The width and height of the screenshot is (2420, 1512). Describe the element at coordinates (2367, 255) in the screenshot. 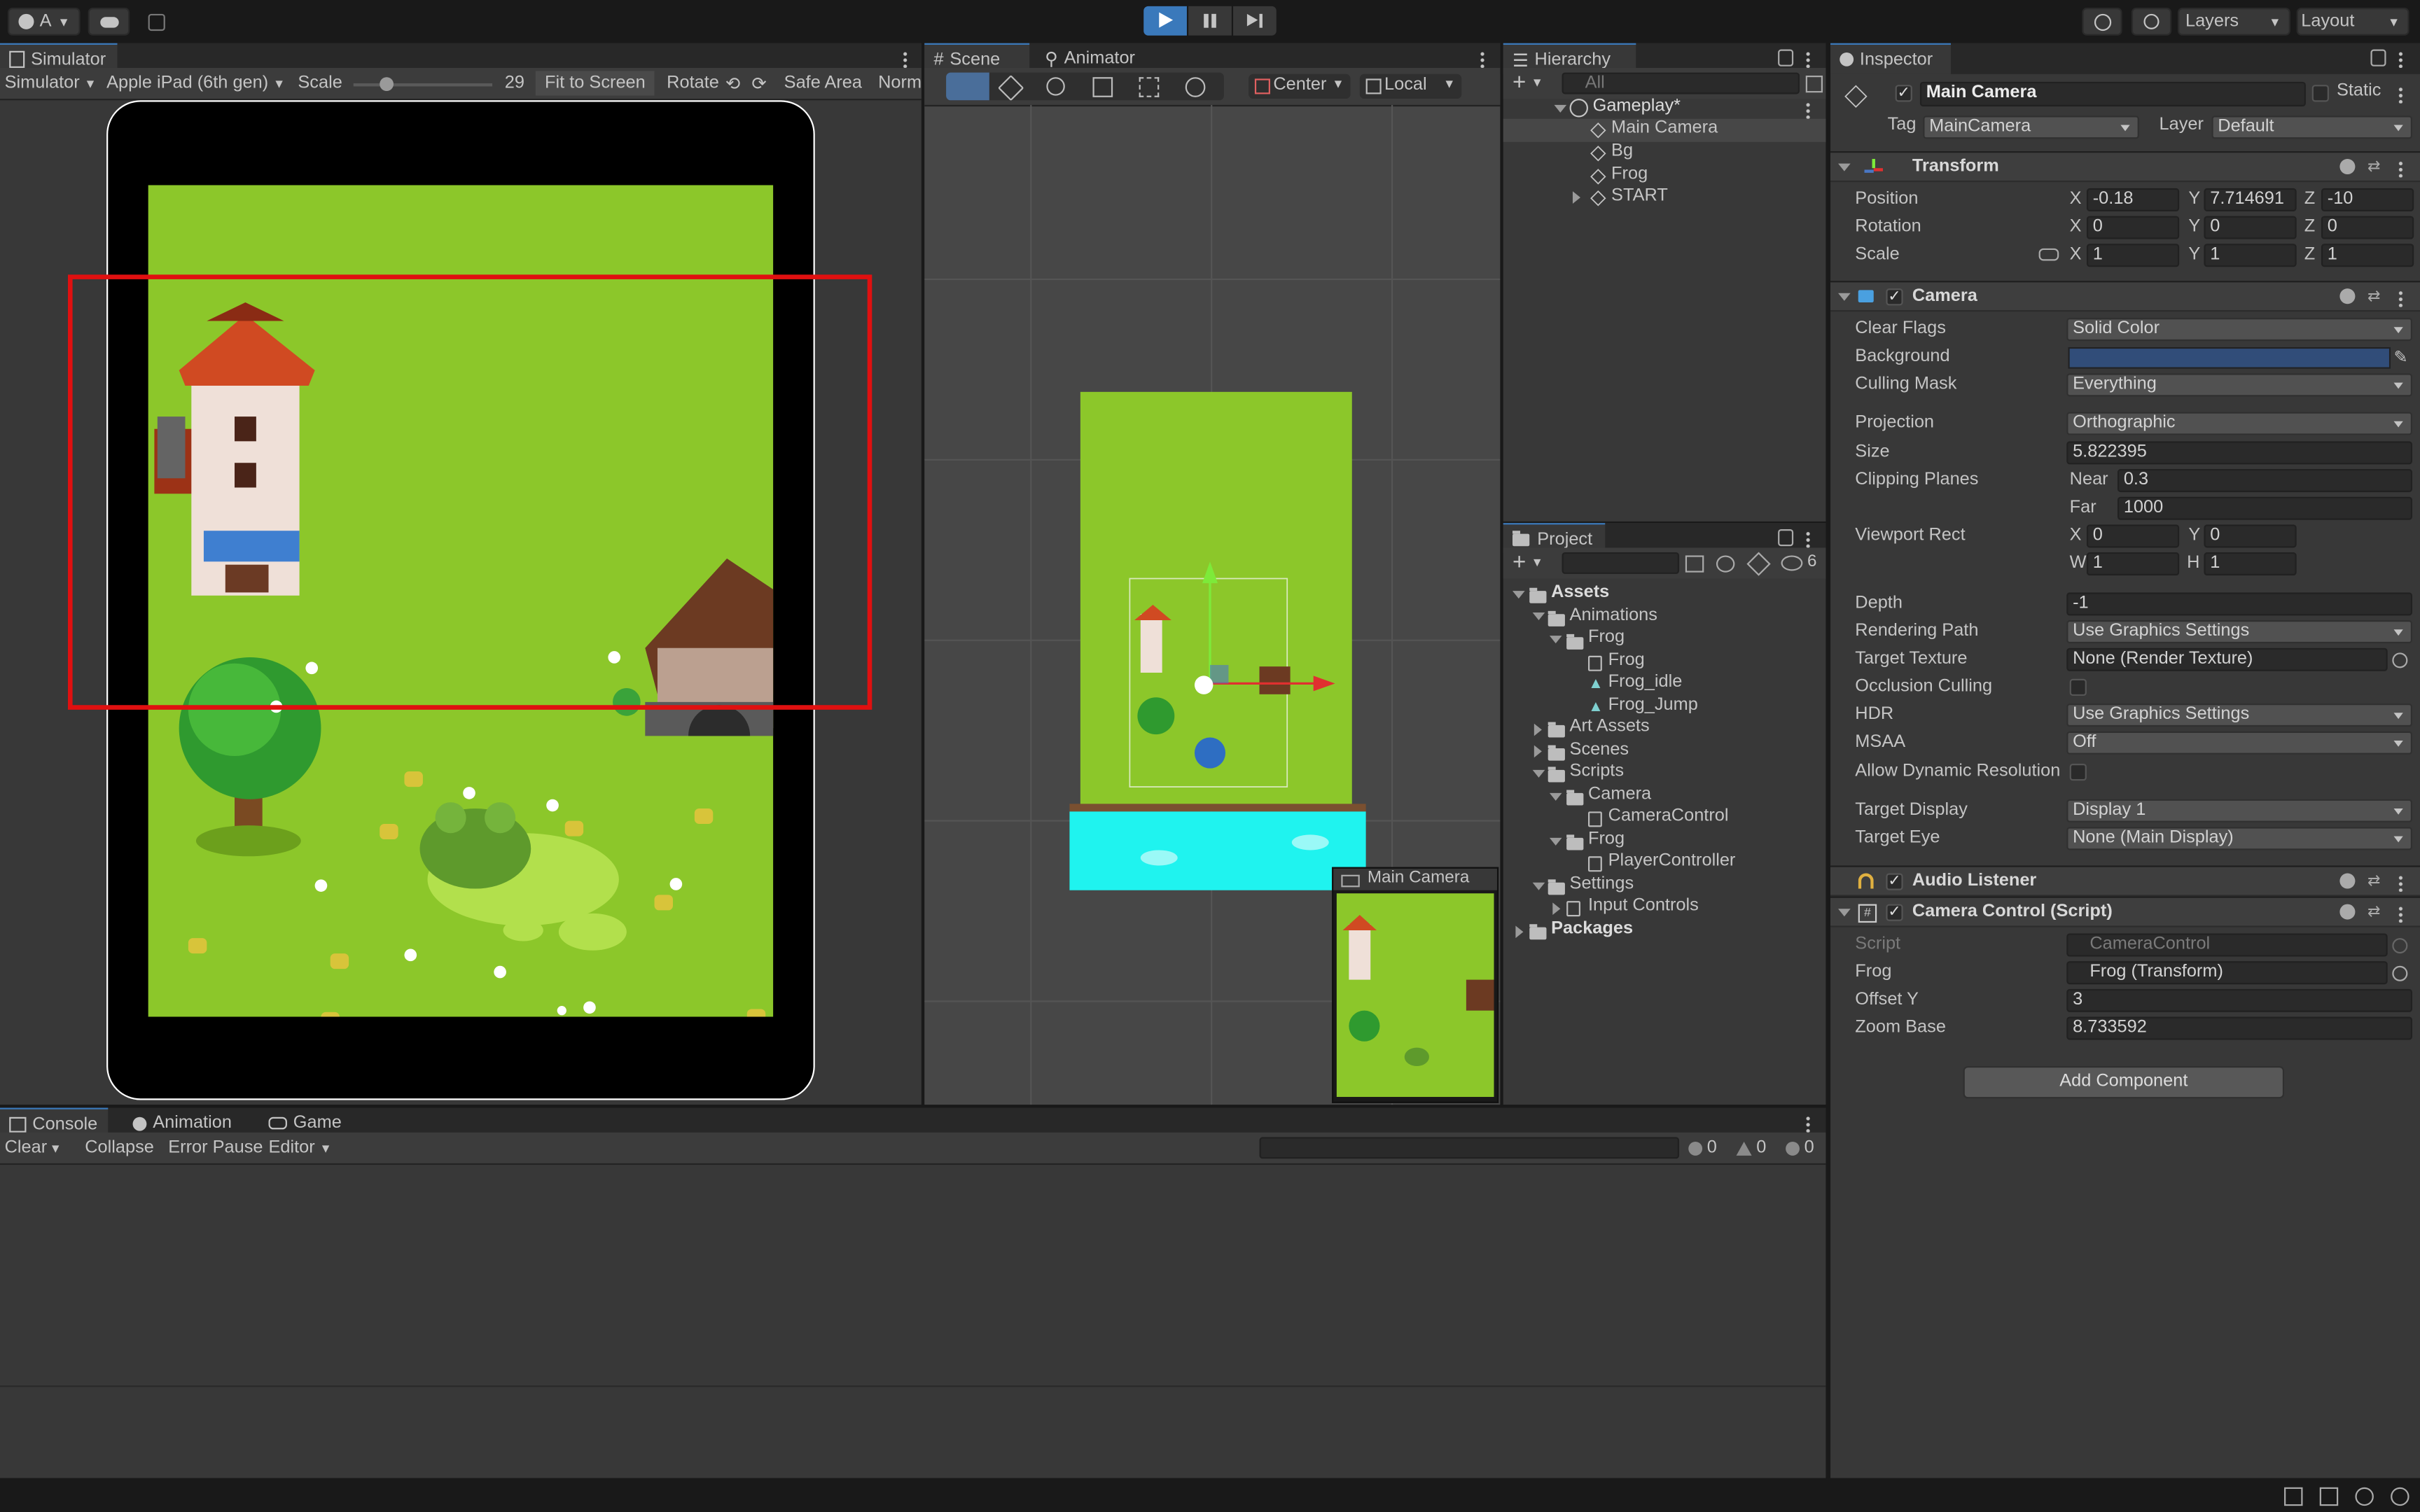

I see `scale-z-field: 1` at that location.